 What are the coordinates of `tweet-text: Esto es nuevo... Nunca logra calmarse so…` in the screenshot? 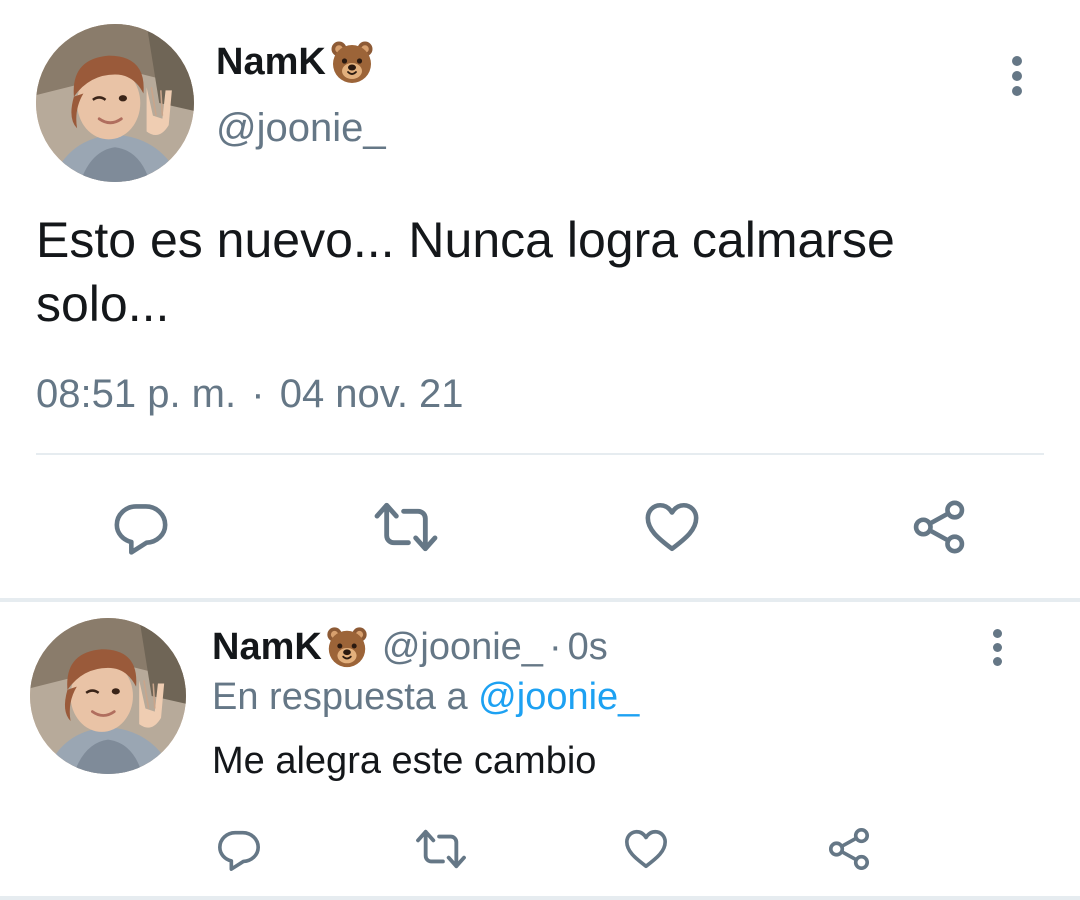 It's located at (465, 272).